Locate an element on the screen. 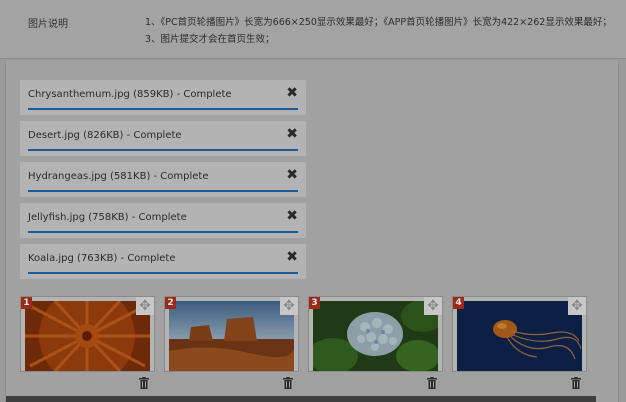  description-line-2: 3、图片提交才会在首页生效； is located at coordinates (210, 39).